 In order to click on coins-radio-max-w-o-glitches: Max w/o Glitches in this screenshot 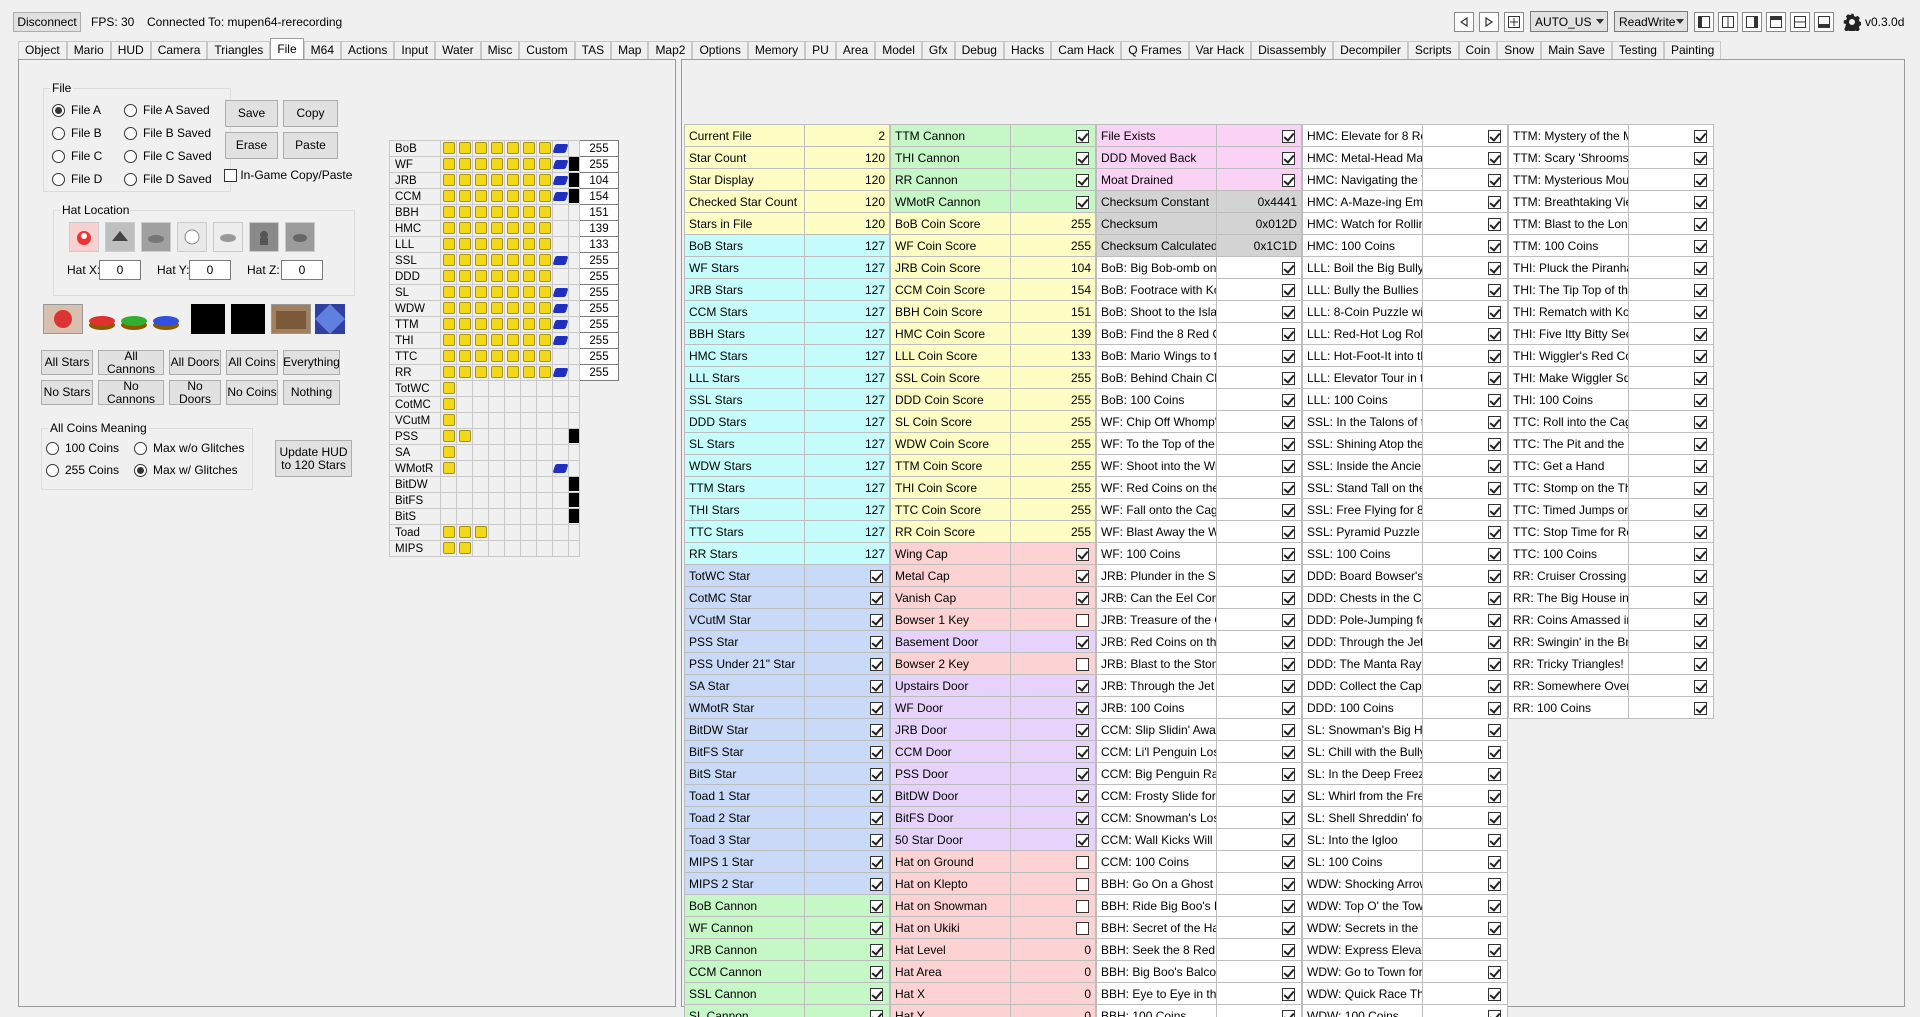, I will do `click(189, 448)`.